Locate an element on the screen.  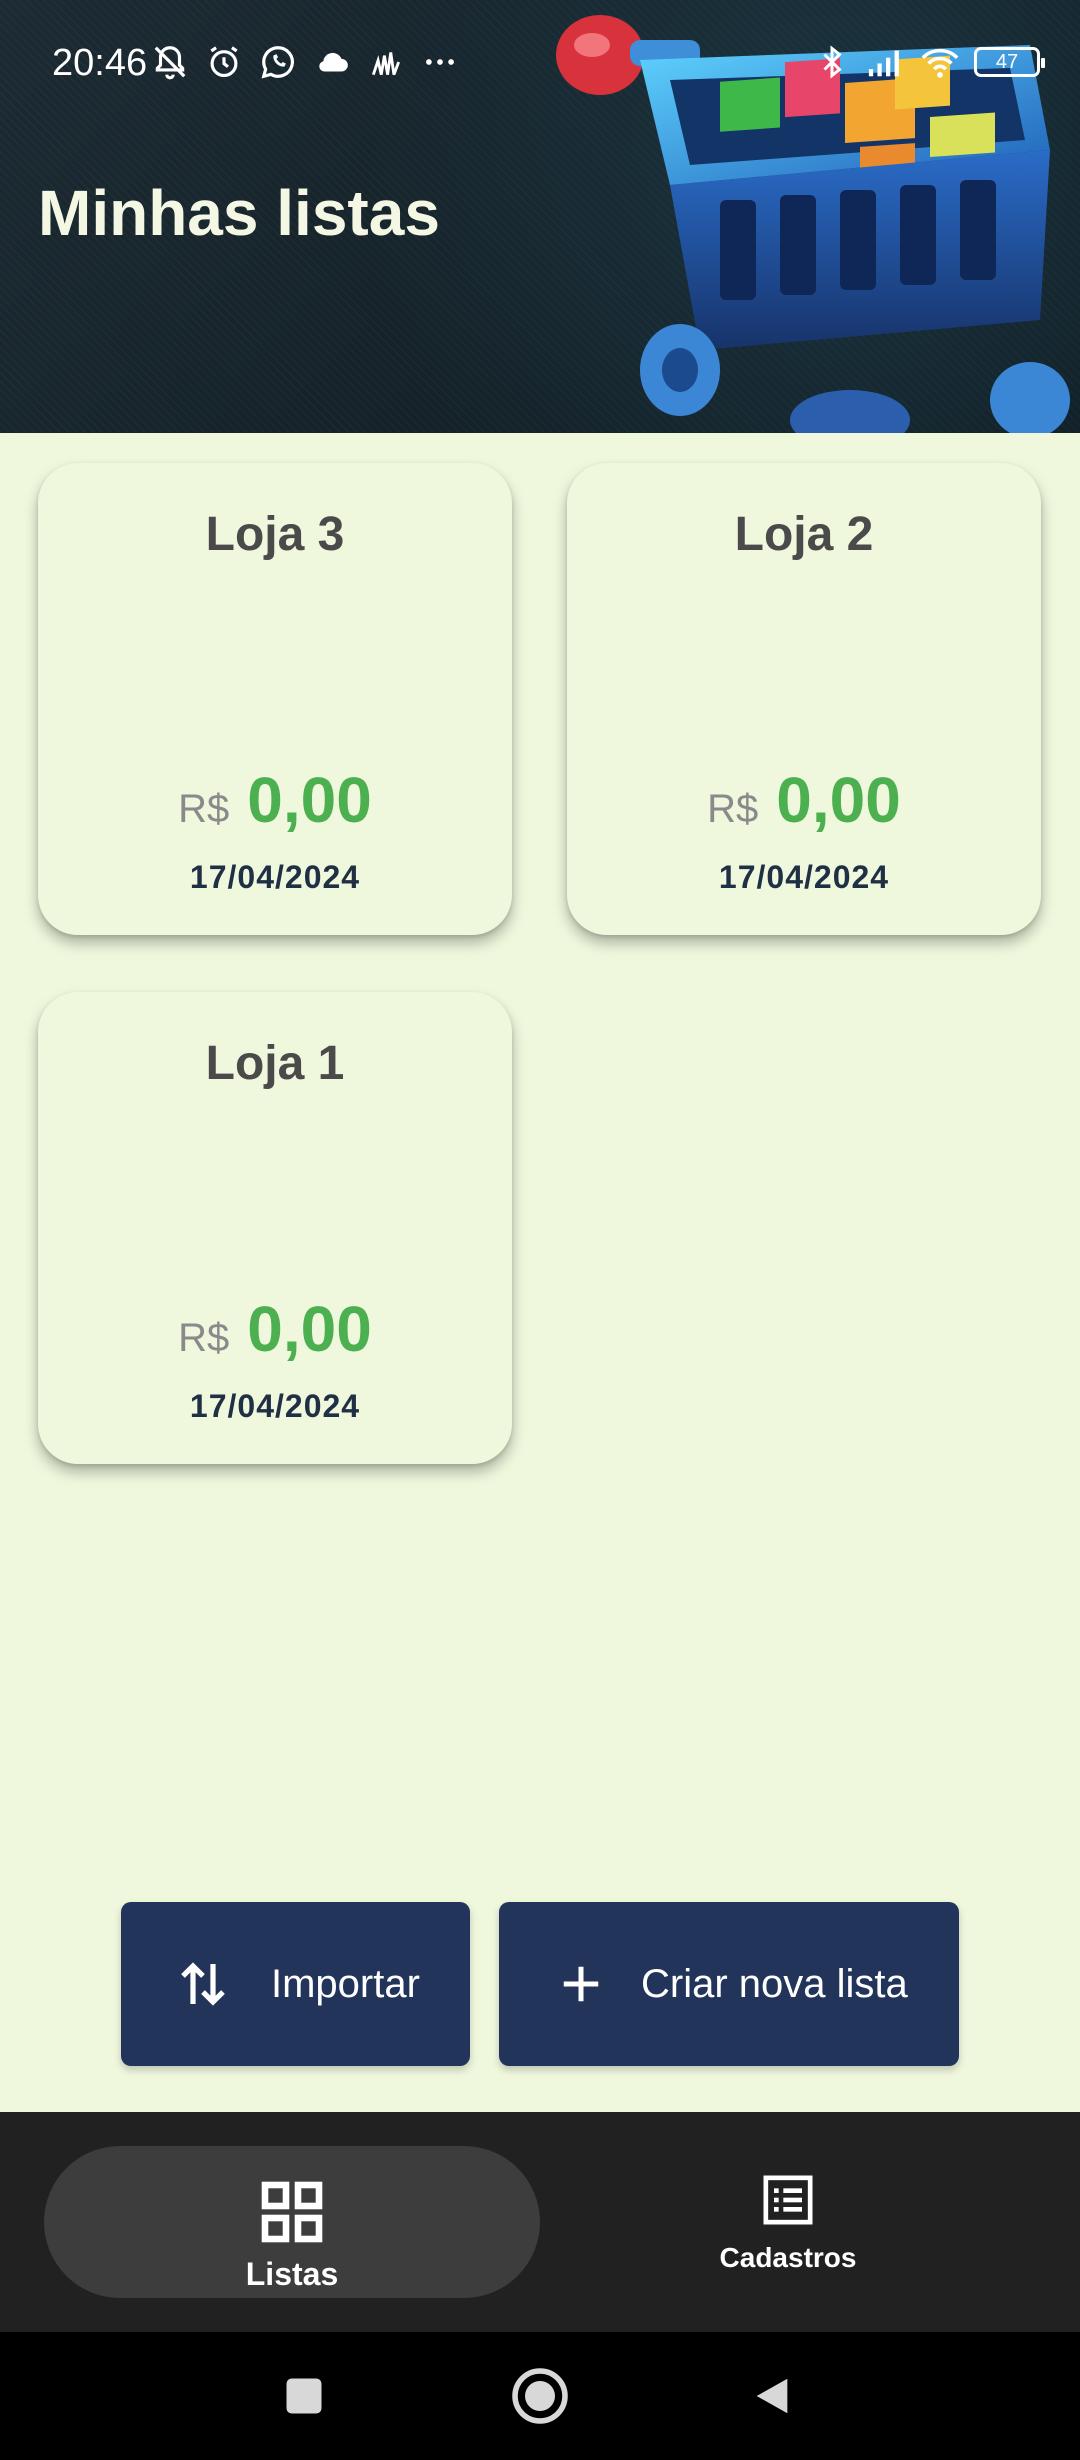
import-label: Importar is located at coordinates (345, 1983).